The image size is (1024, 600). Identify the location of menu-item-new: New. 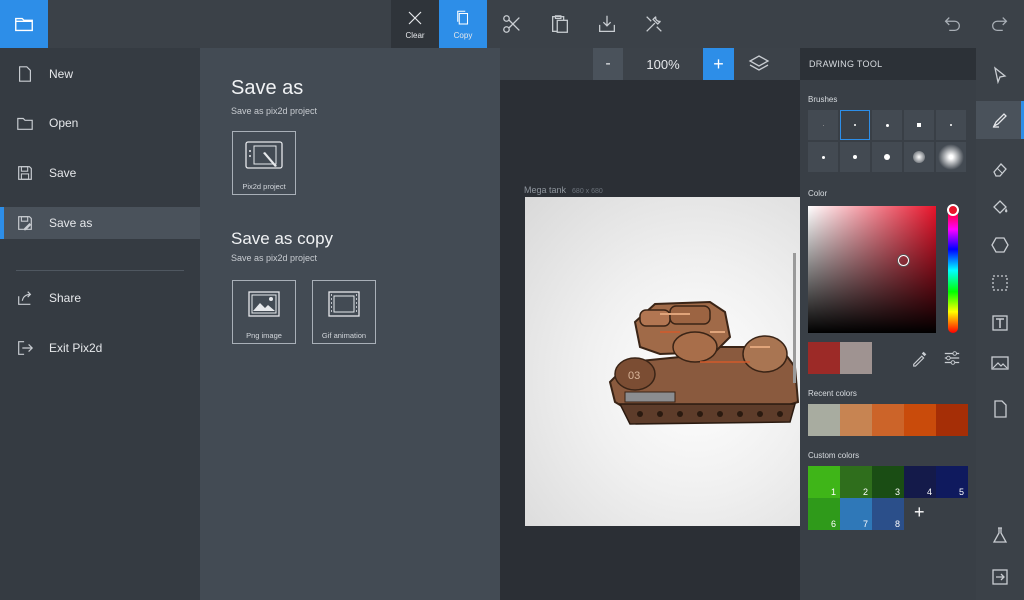
(100, 74).